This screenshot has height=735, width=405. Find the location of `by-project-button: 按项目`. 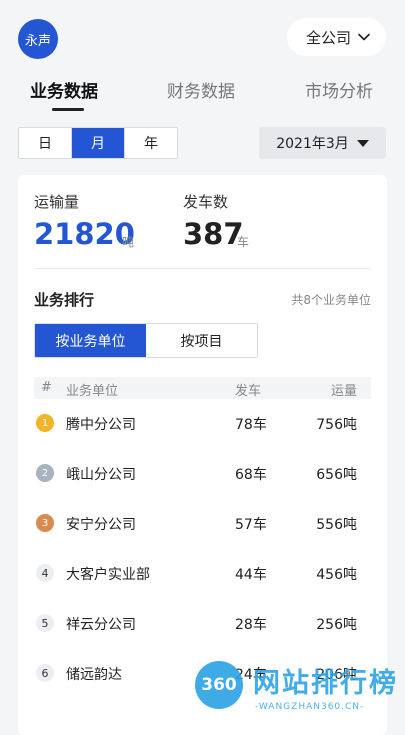

by-project-button: 按项目 is located at coordinates (201, 340).